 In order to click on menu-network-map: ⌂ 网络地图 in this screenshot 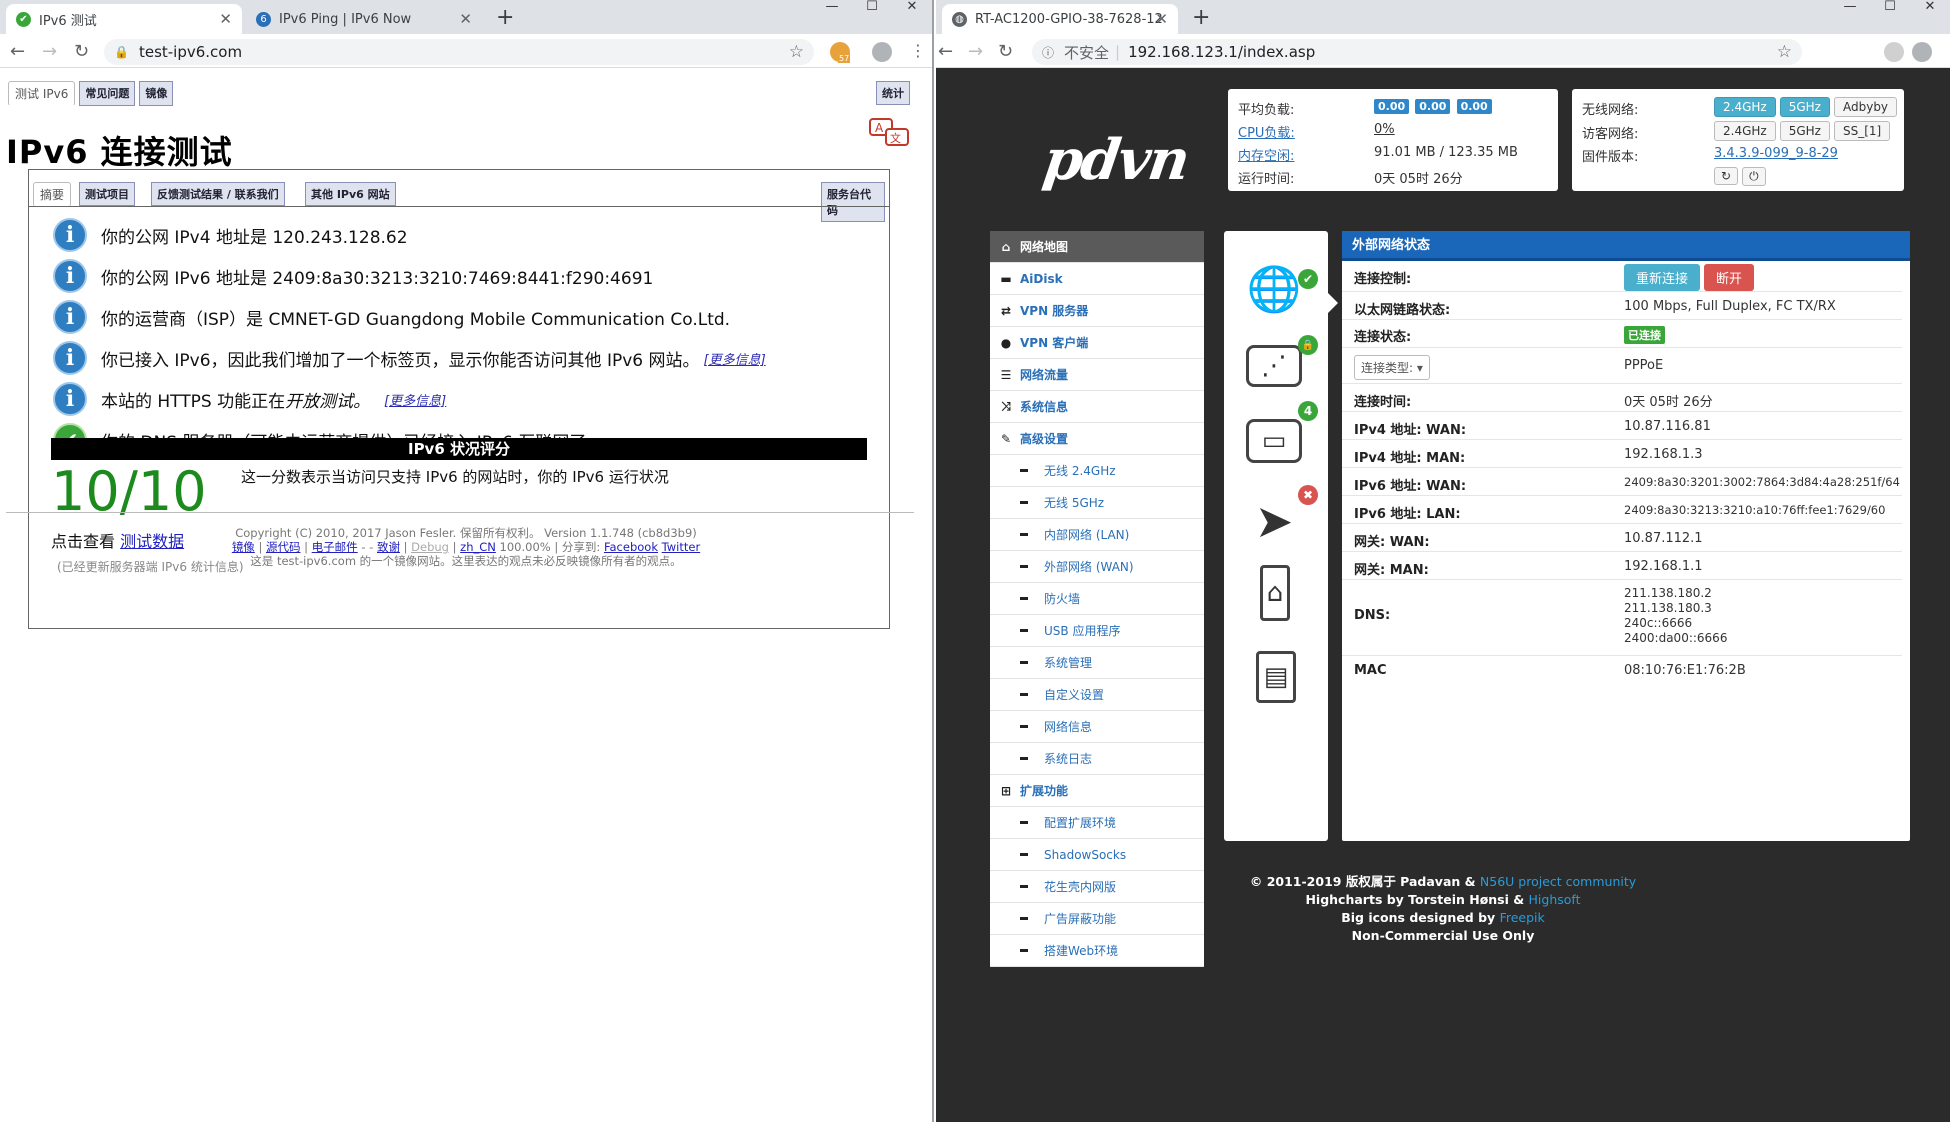, I will do `click(1097, 247)`.